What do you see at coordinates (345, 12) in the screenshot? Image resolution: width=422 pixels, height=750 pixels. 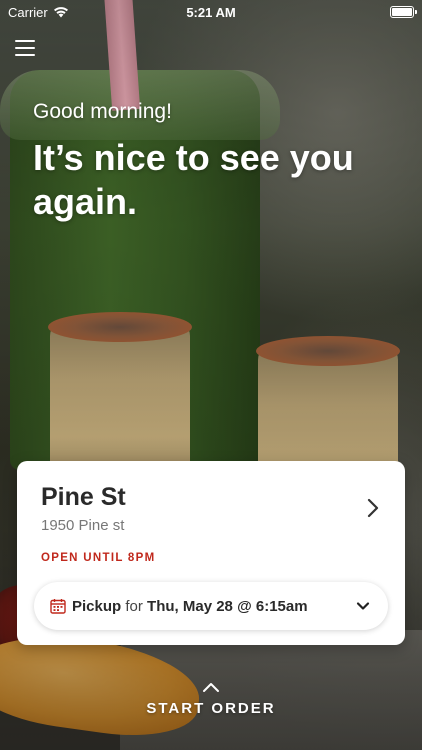 I see `status-right` at bounding box center [345, 12].